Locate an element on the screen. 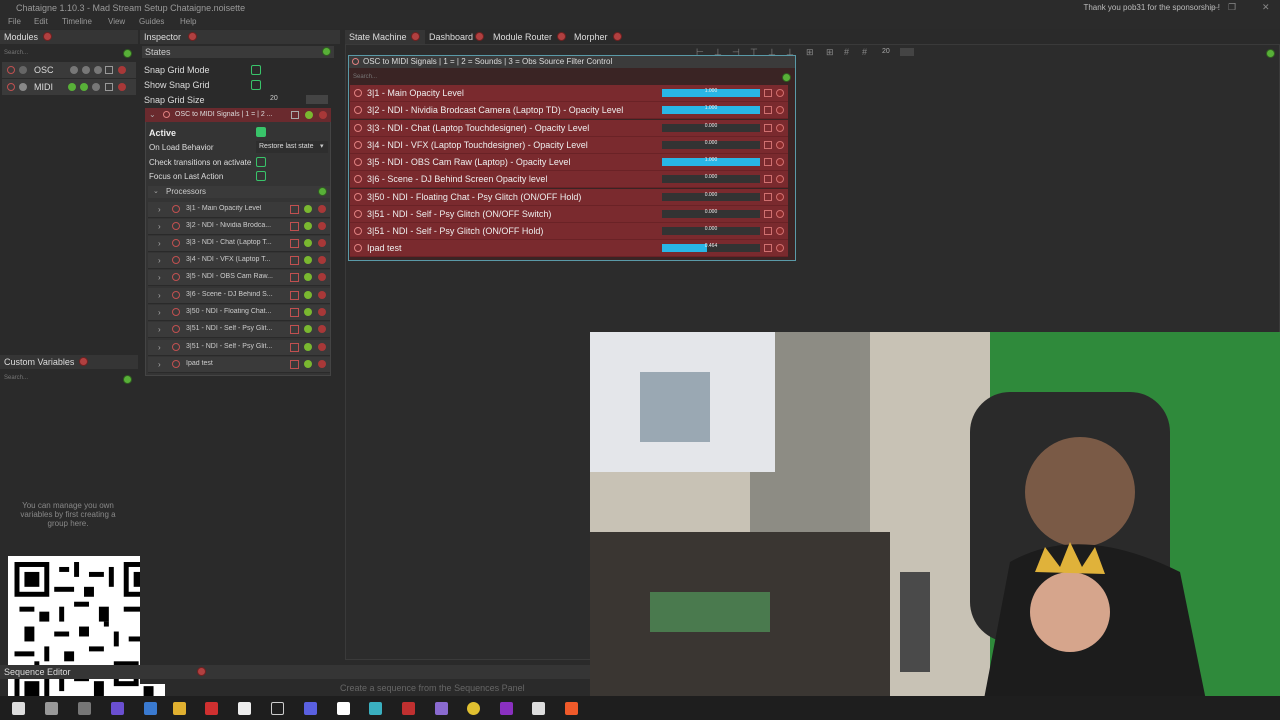  start-icon is located at coordinates (18, 708).